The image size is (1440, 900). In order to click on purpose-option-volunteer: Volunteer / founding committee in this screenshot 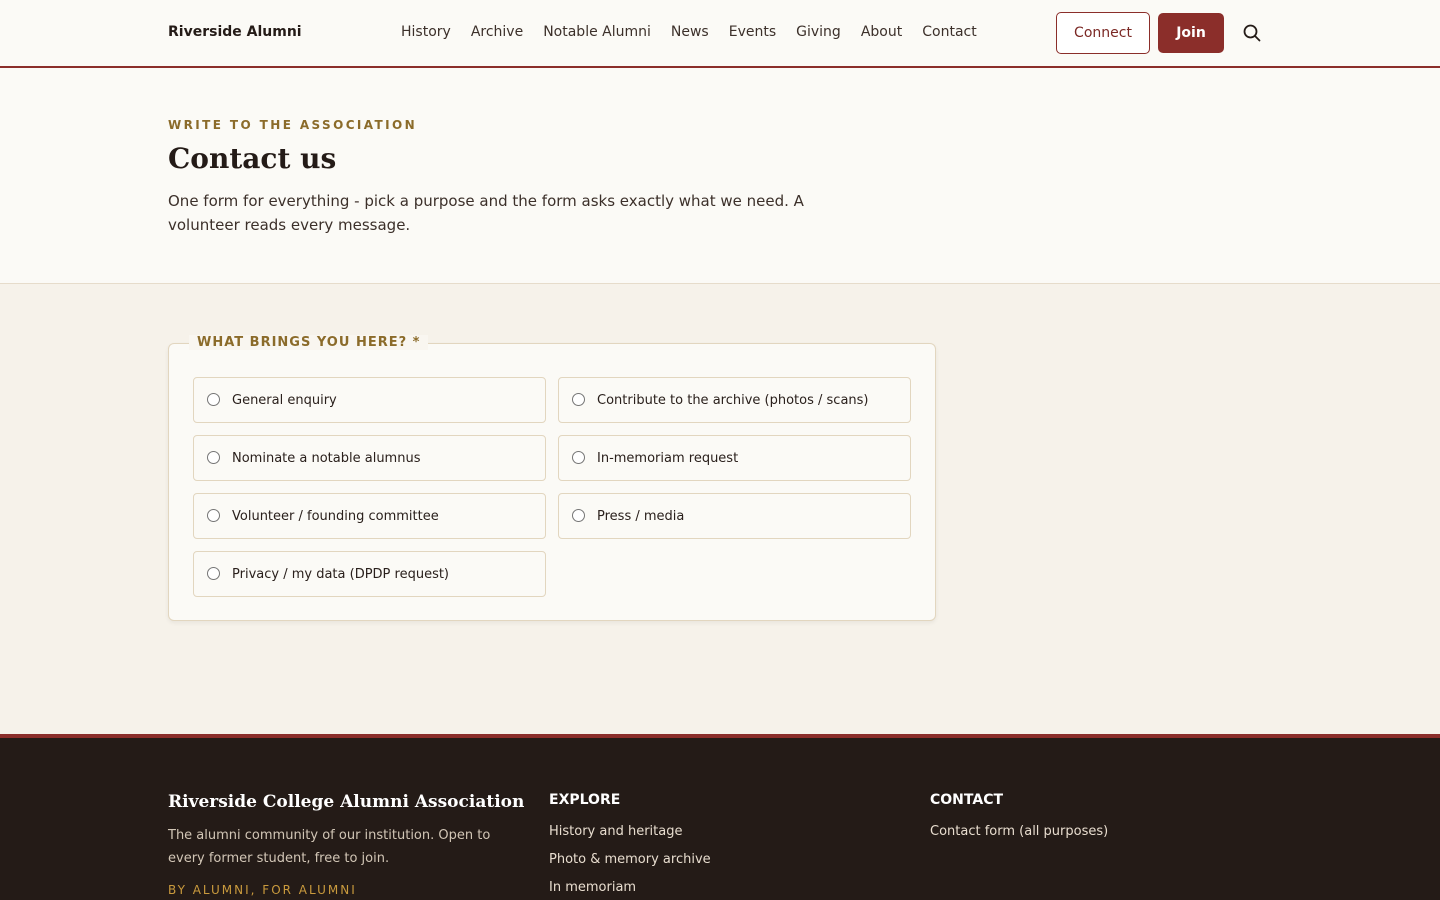, I will do `click(369, 516)`.